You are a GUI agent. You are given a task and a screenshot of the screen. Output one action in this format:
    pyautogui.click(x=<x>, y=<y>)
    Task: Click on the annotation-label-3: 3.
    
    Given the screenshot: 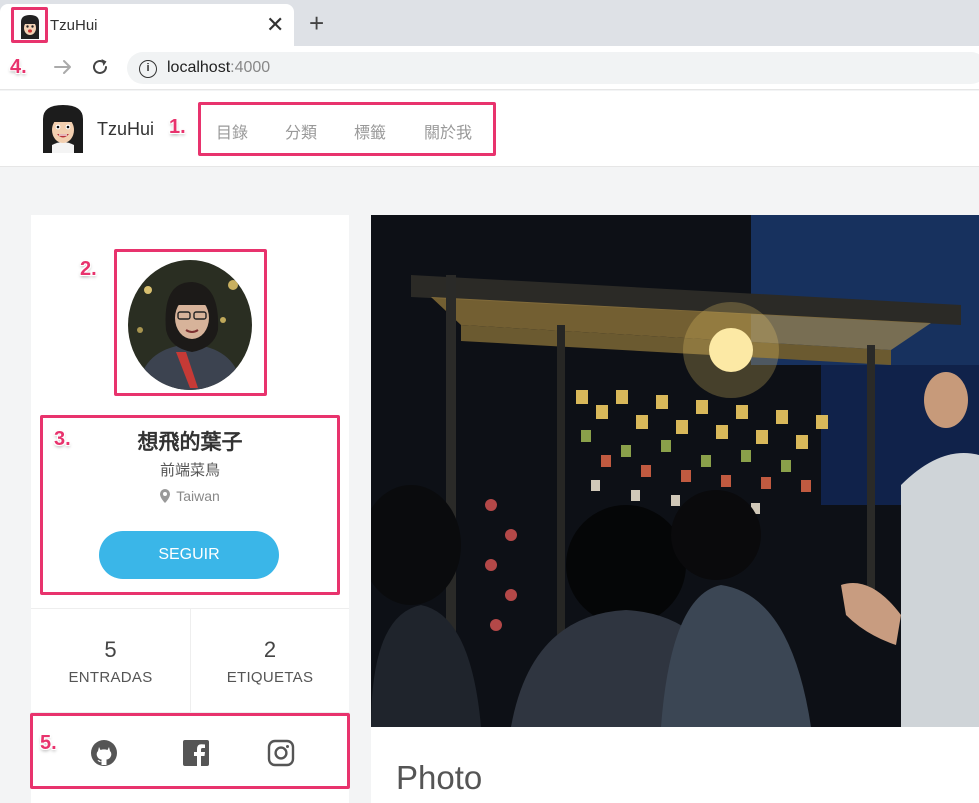 What is the action you would take?
    pyautogui.click(x=62, y=439)
    